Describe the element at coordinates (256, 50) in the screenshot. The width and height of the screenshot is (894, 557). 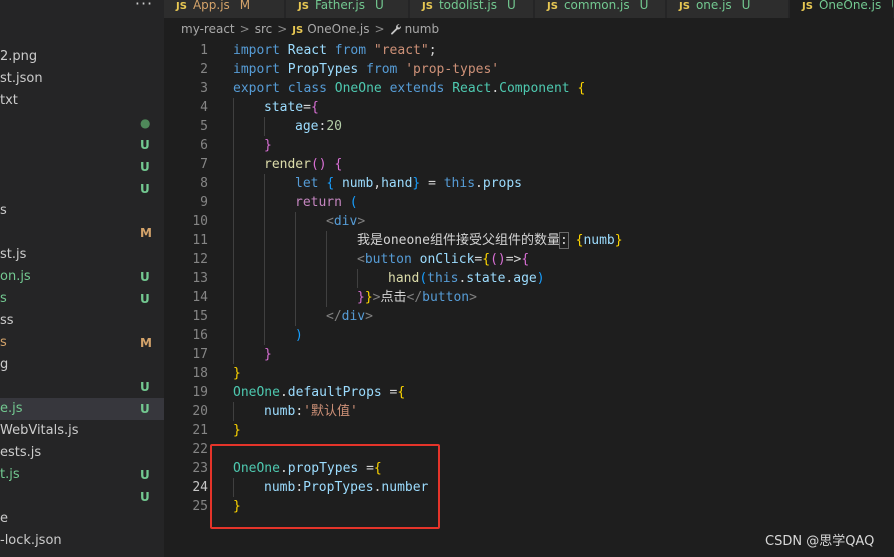
I see `code-token: import` at that location.